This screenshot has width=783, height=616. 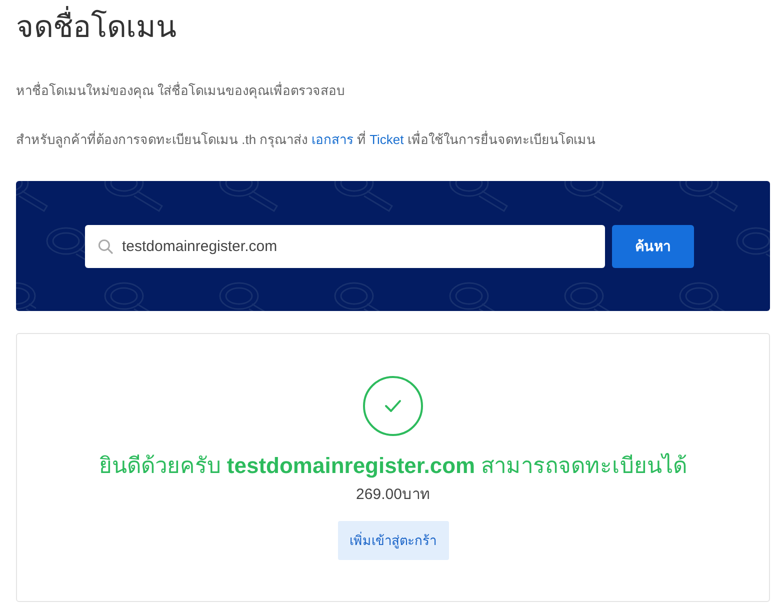 I want to click on search-field: testdomainregister.com, so click(x=345, y=246).